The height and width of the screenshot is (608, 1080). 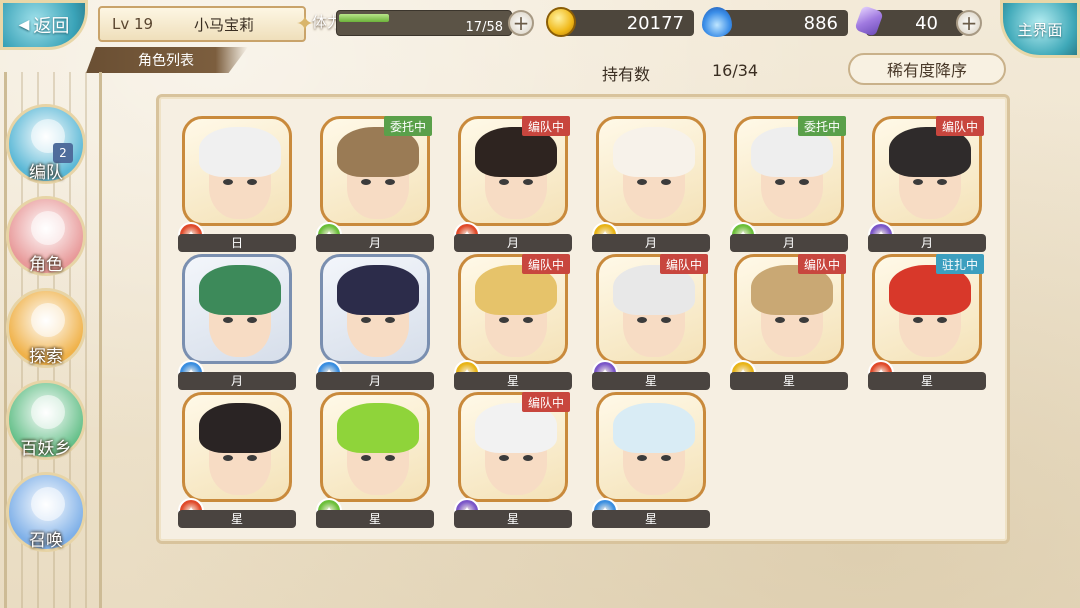 I want to click on owned-count-label: 持有数, so click(x=626, y=74).